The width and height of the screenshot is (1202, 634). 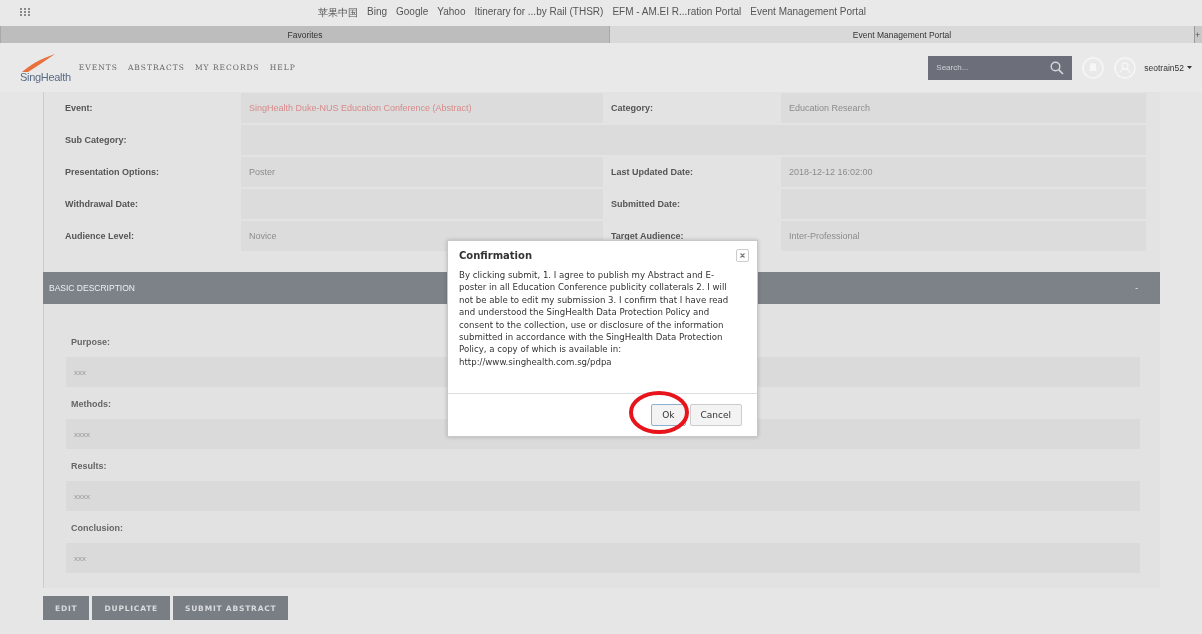 What do you see at coordinates (496, 255) in the screenshot?
I see `dialog-title: Confirmation` at bounding box center [496, 255].